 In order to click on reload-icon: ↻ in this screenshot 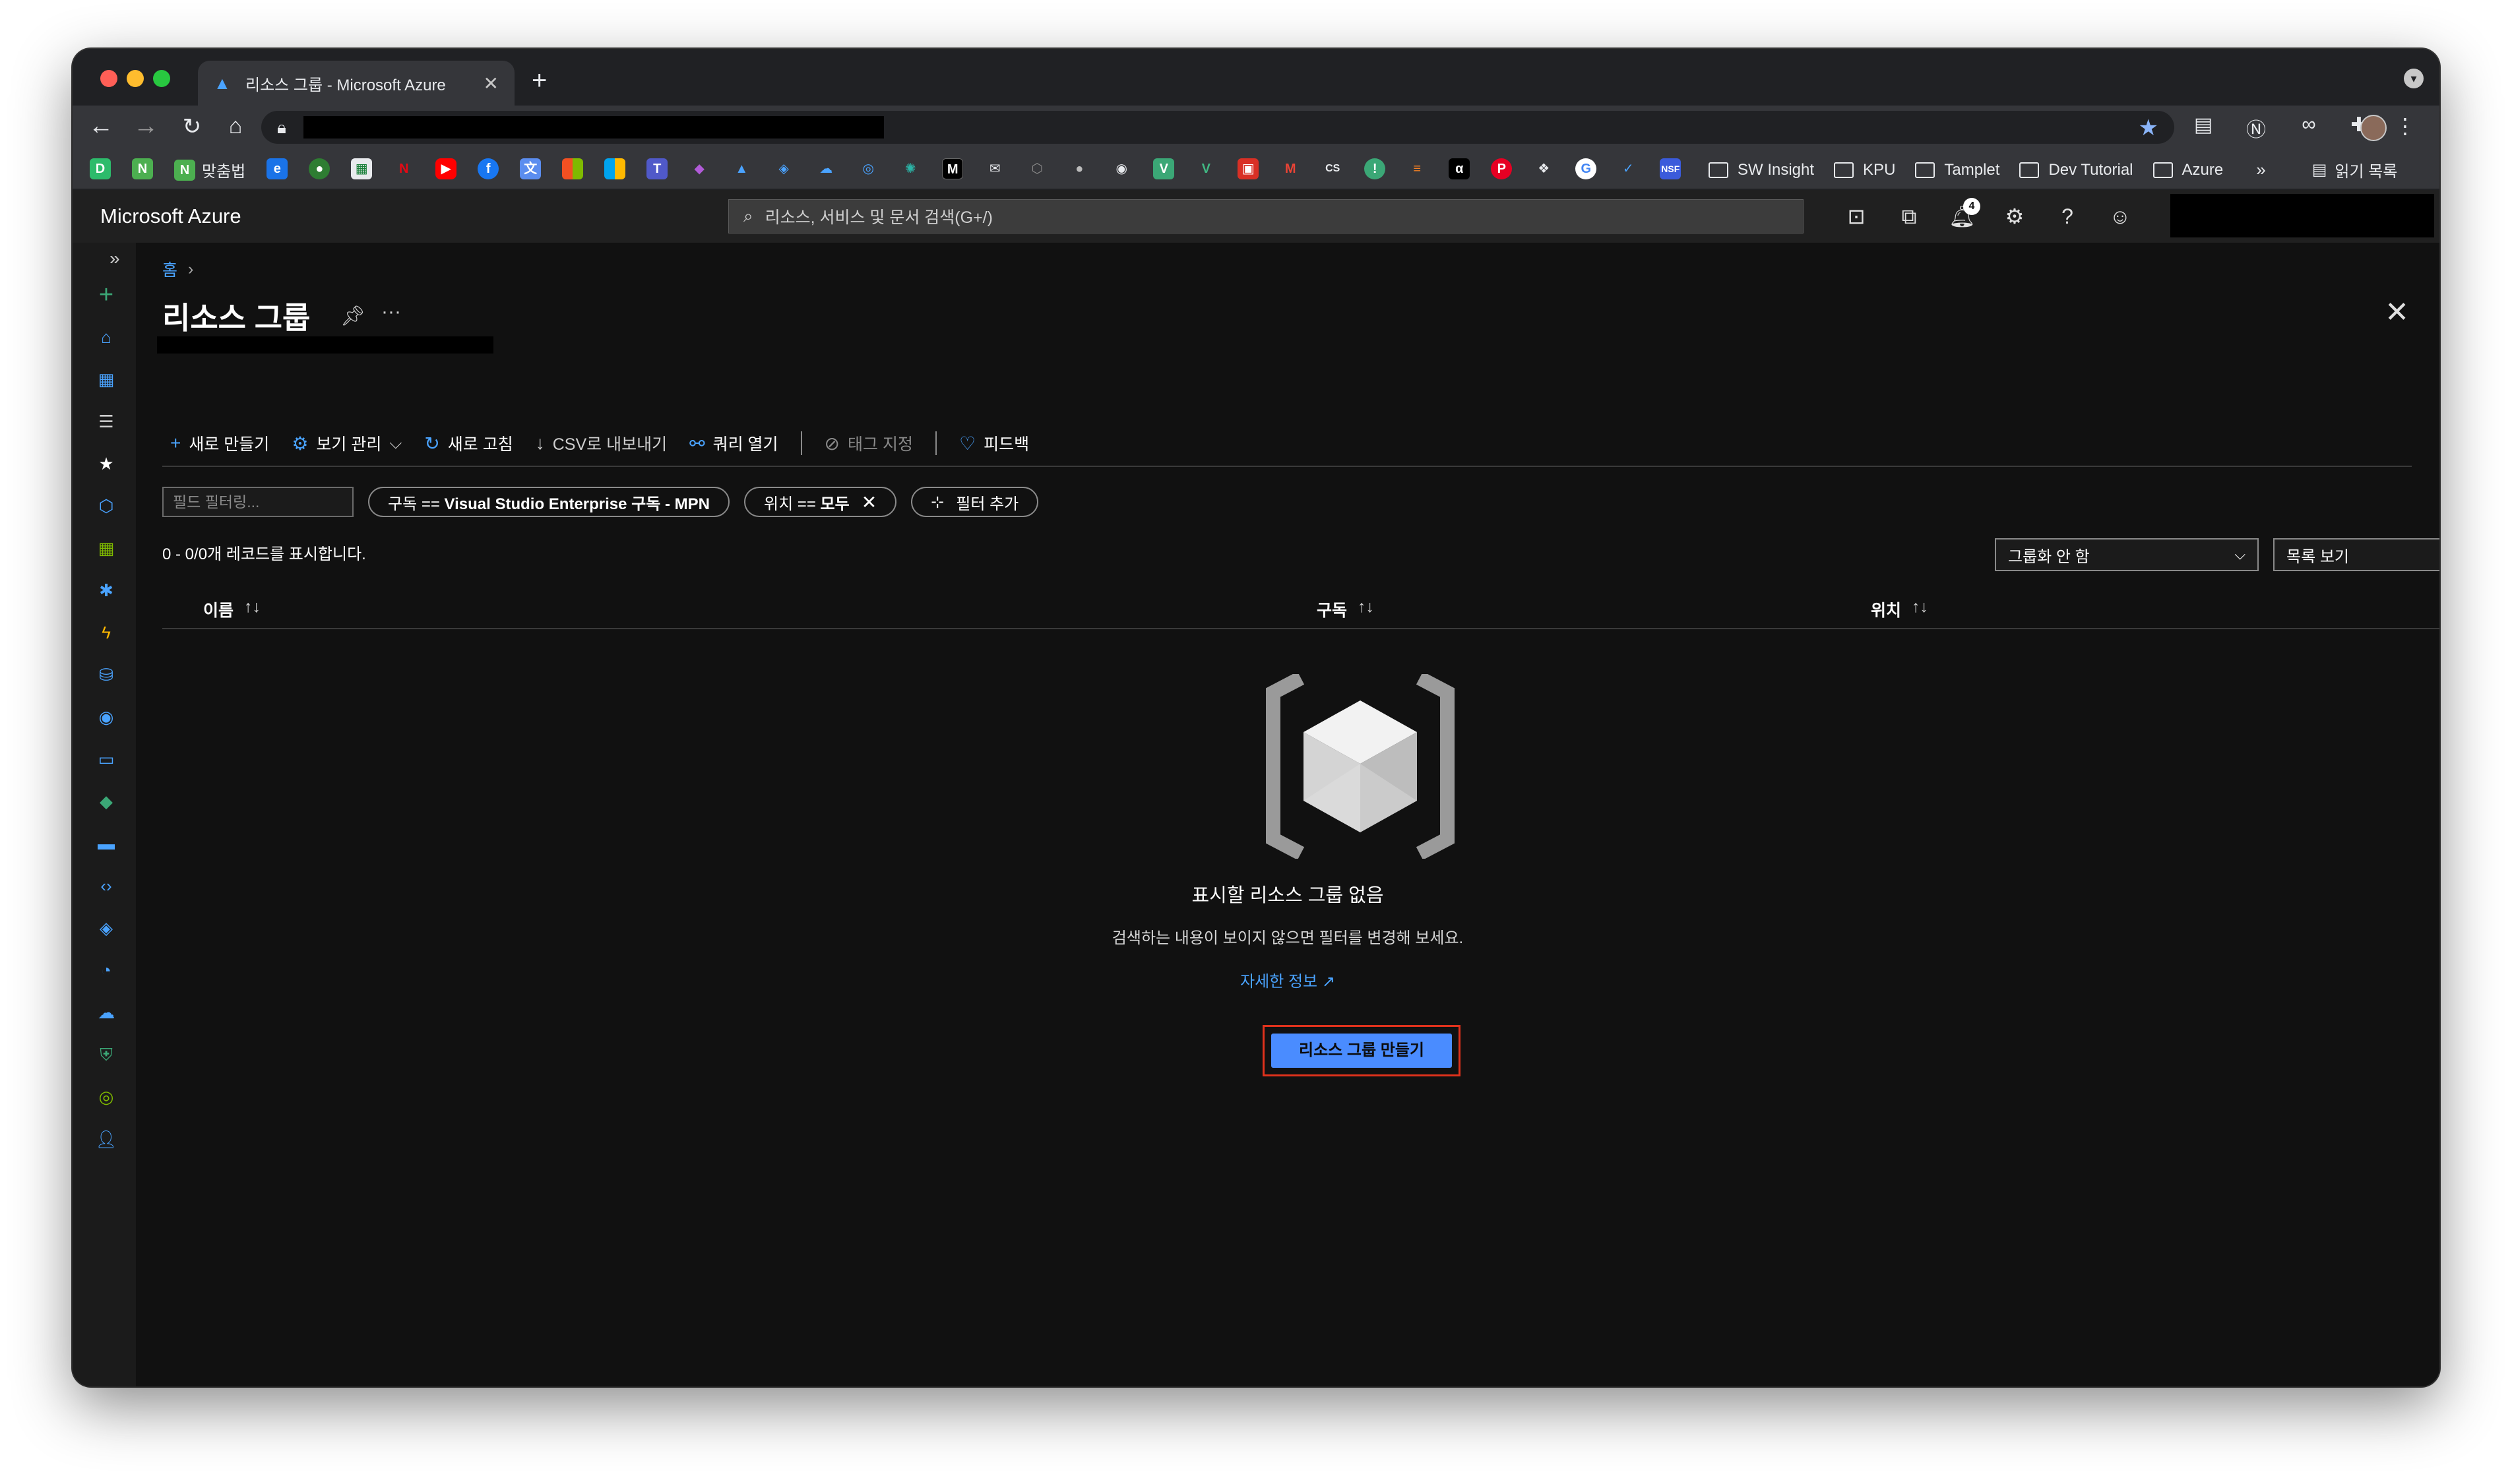, I will do `click(191, 127)`.